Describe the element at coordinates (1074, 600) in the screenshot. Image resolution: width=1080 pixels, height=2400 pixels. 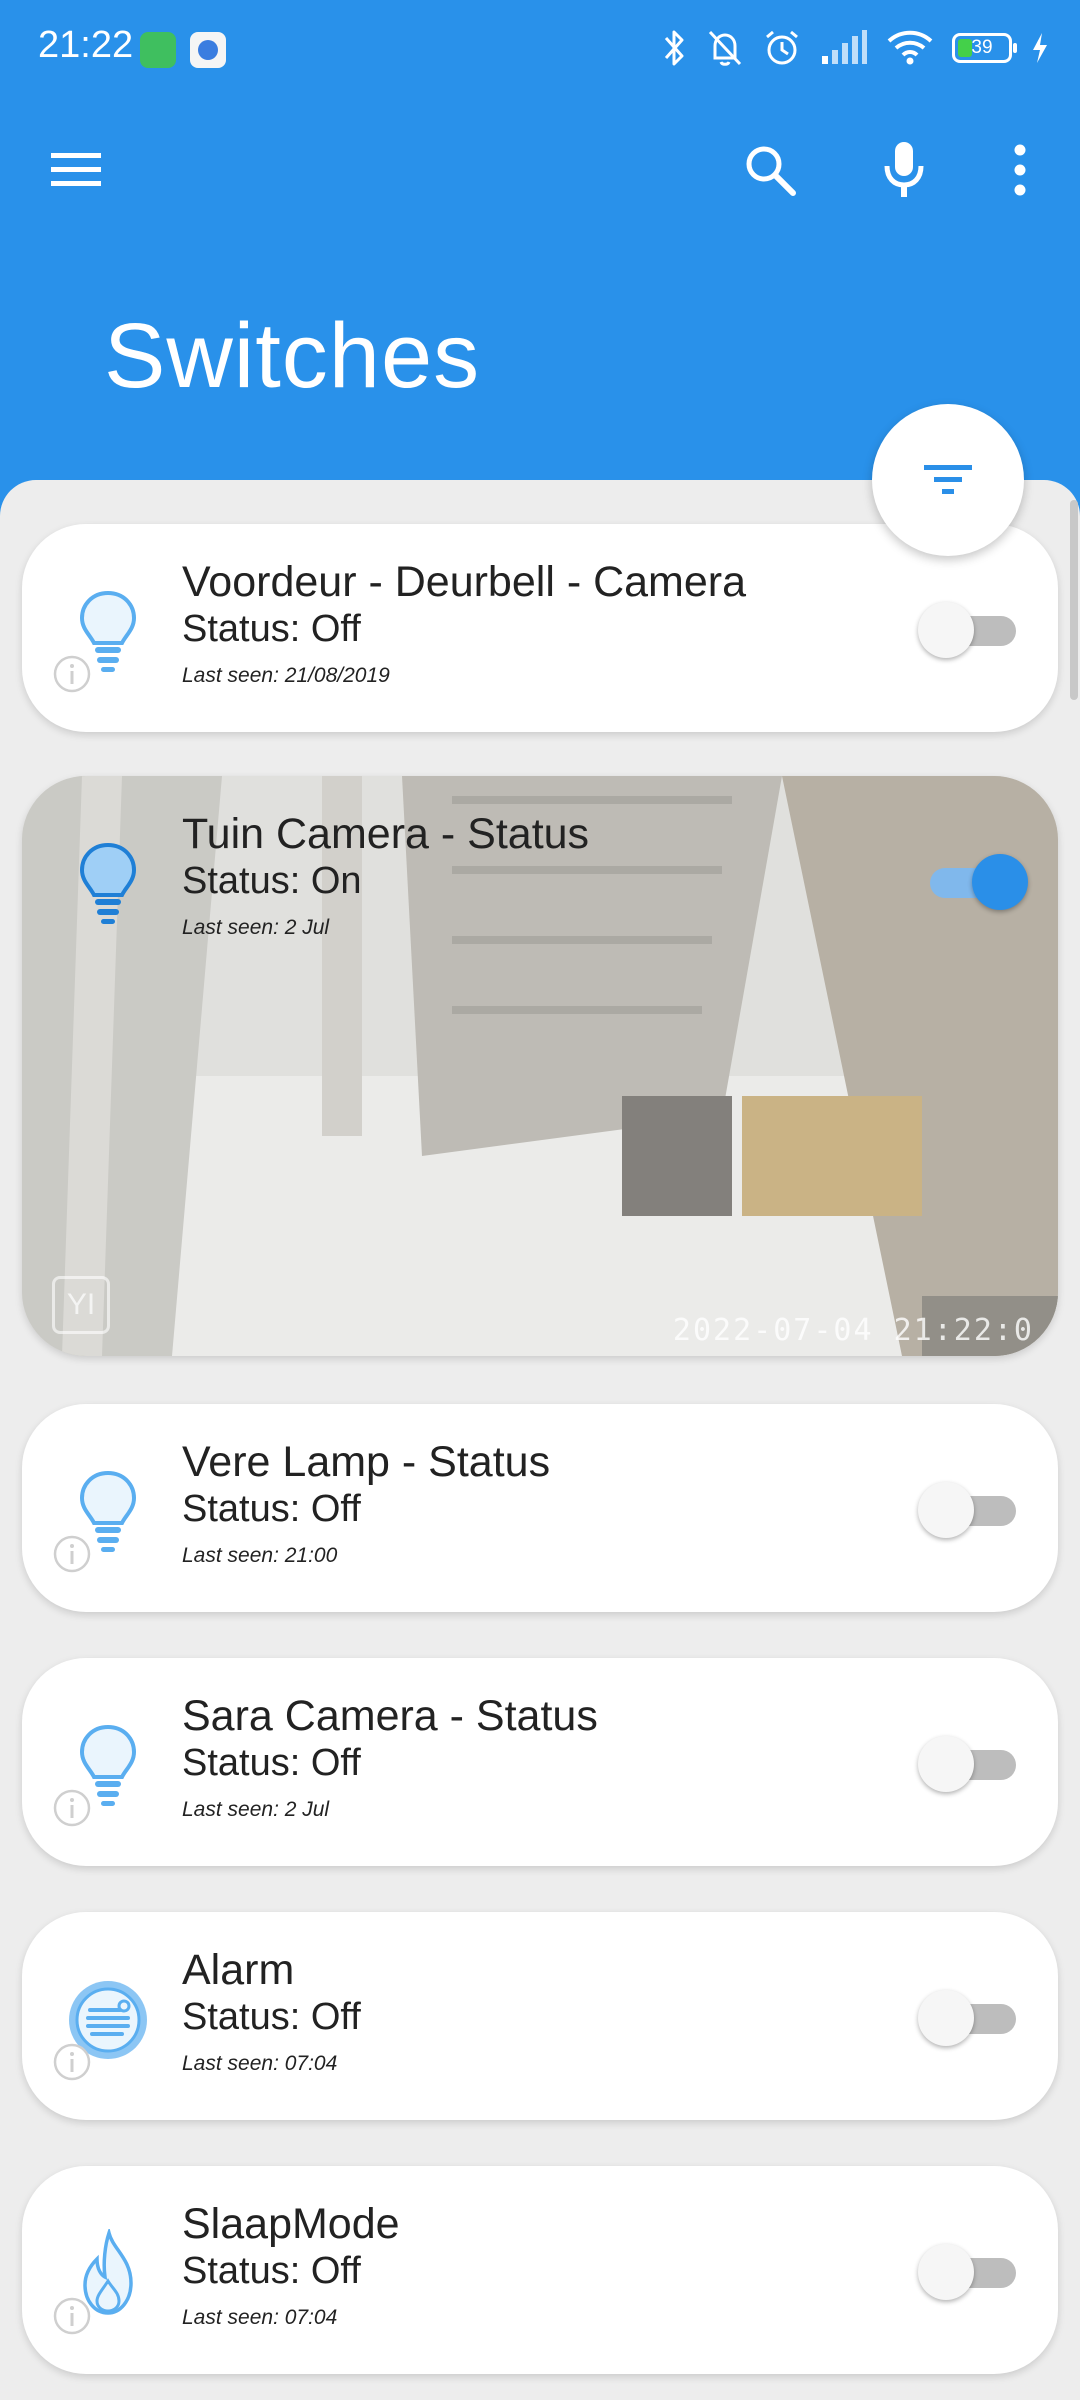
I see `scrollbar` at that location.